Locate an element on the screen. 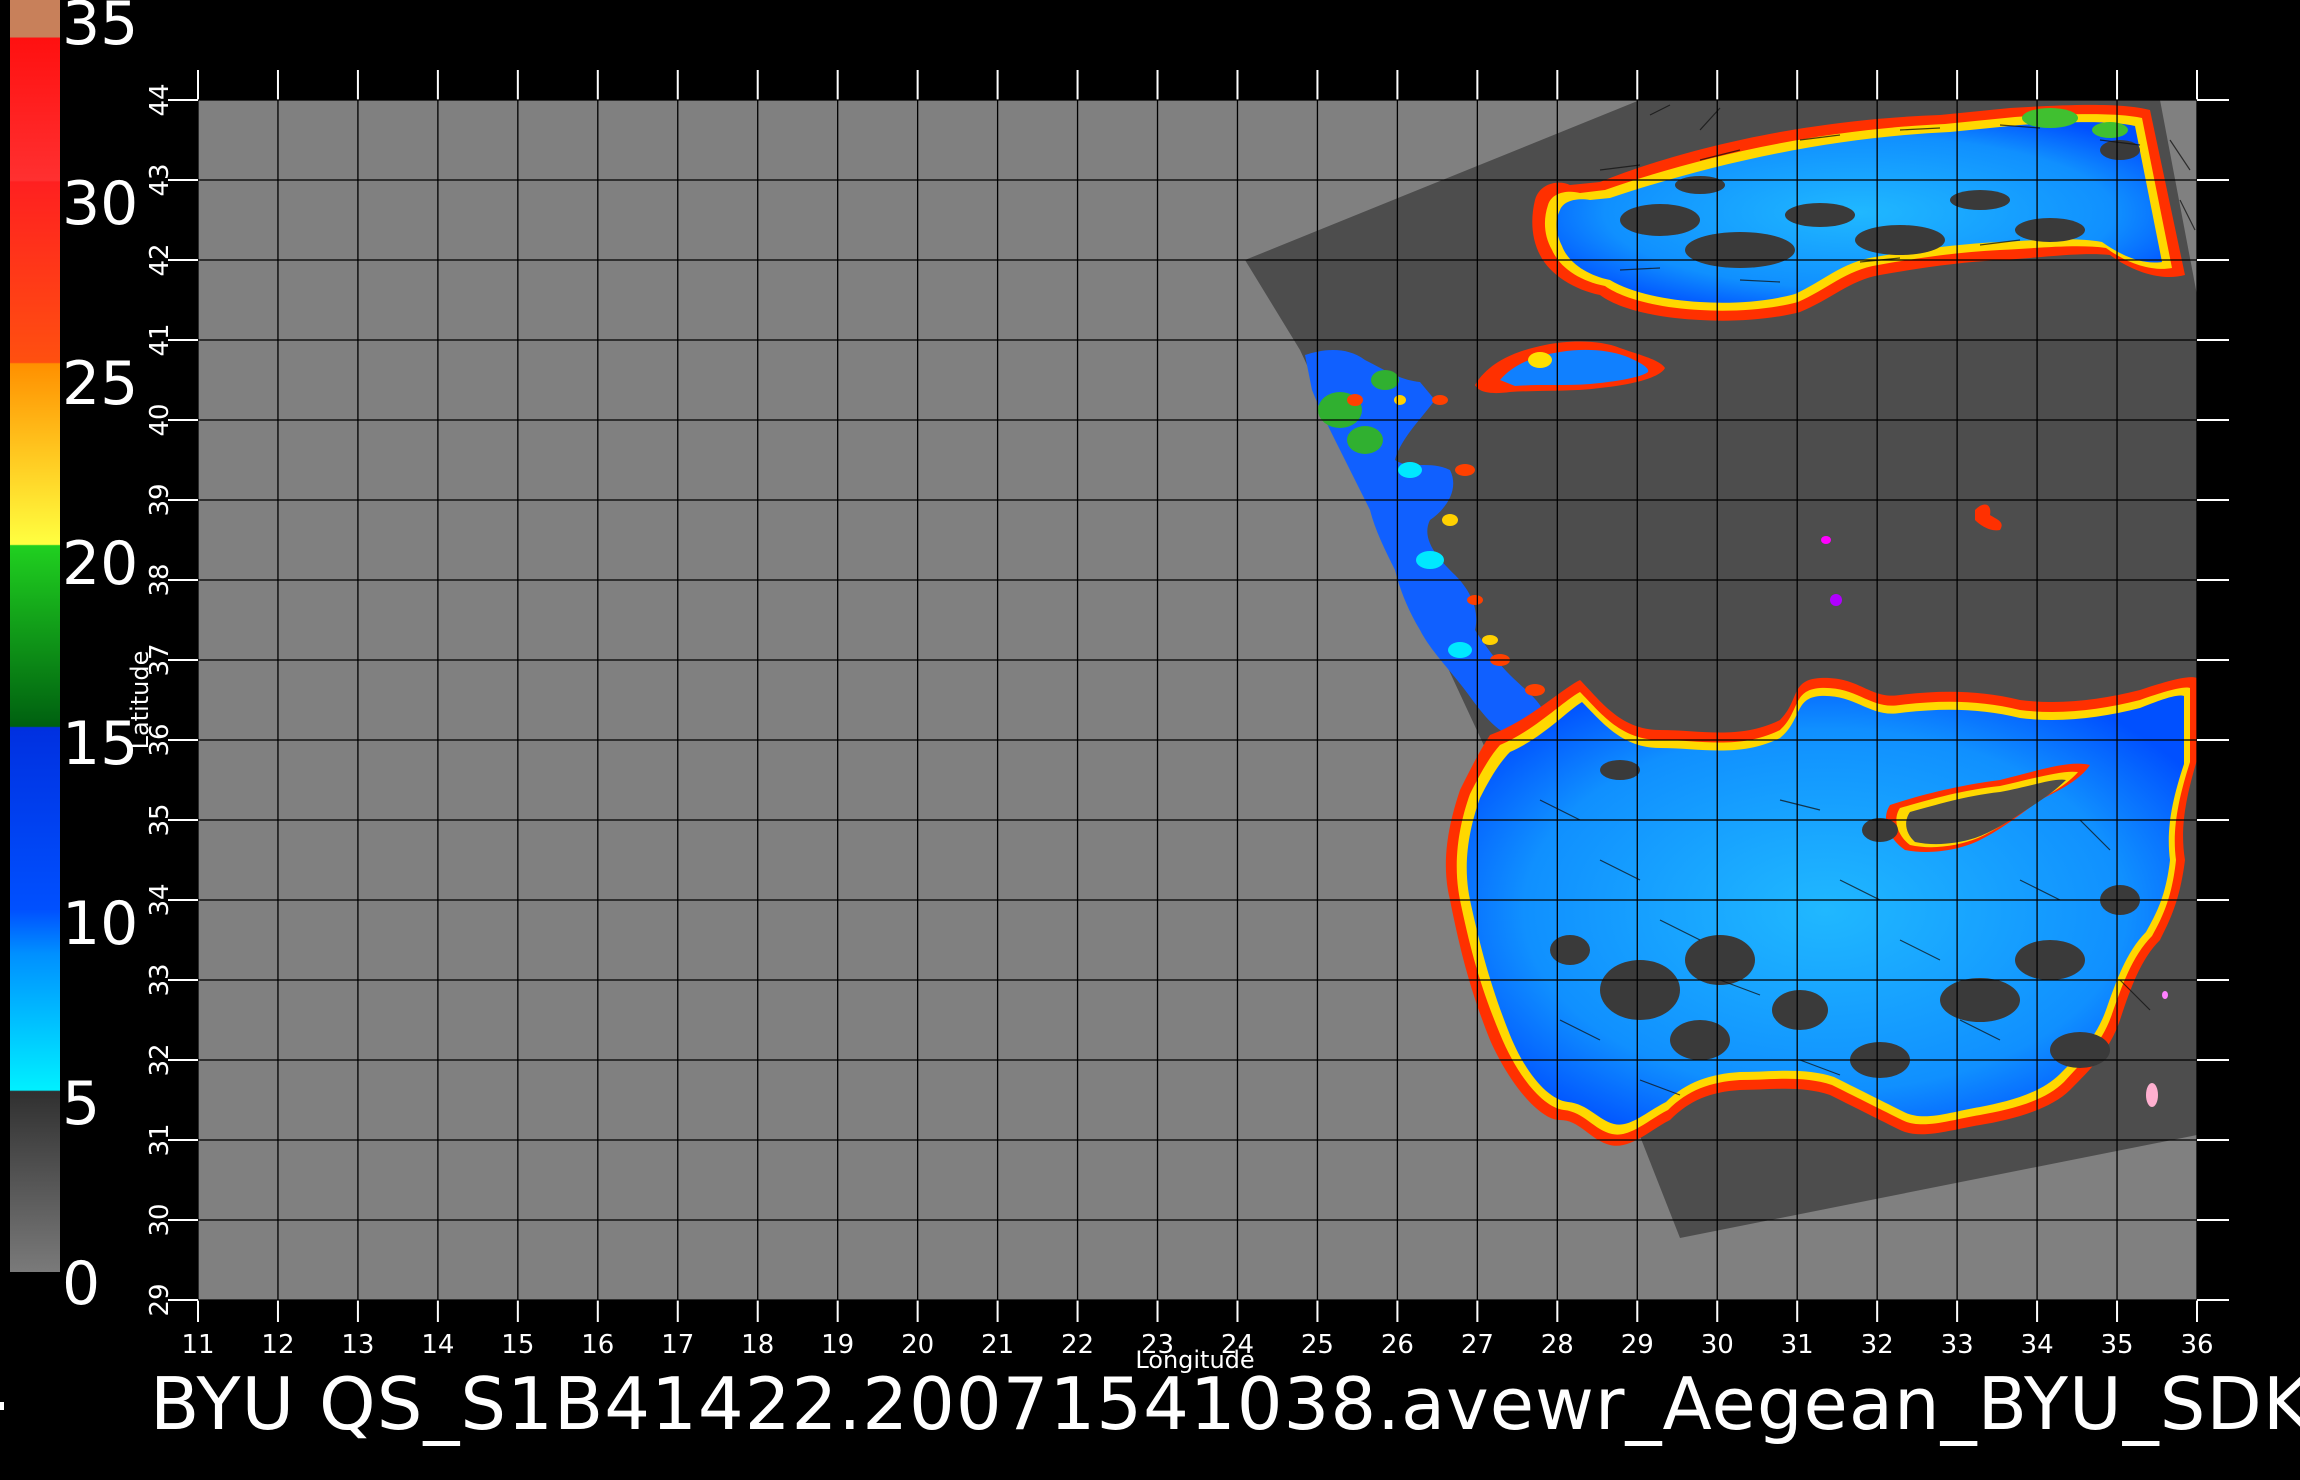  lon-tick-label: 18 is located at coordinates (757, 1345).